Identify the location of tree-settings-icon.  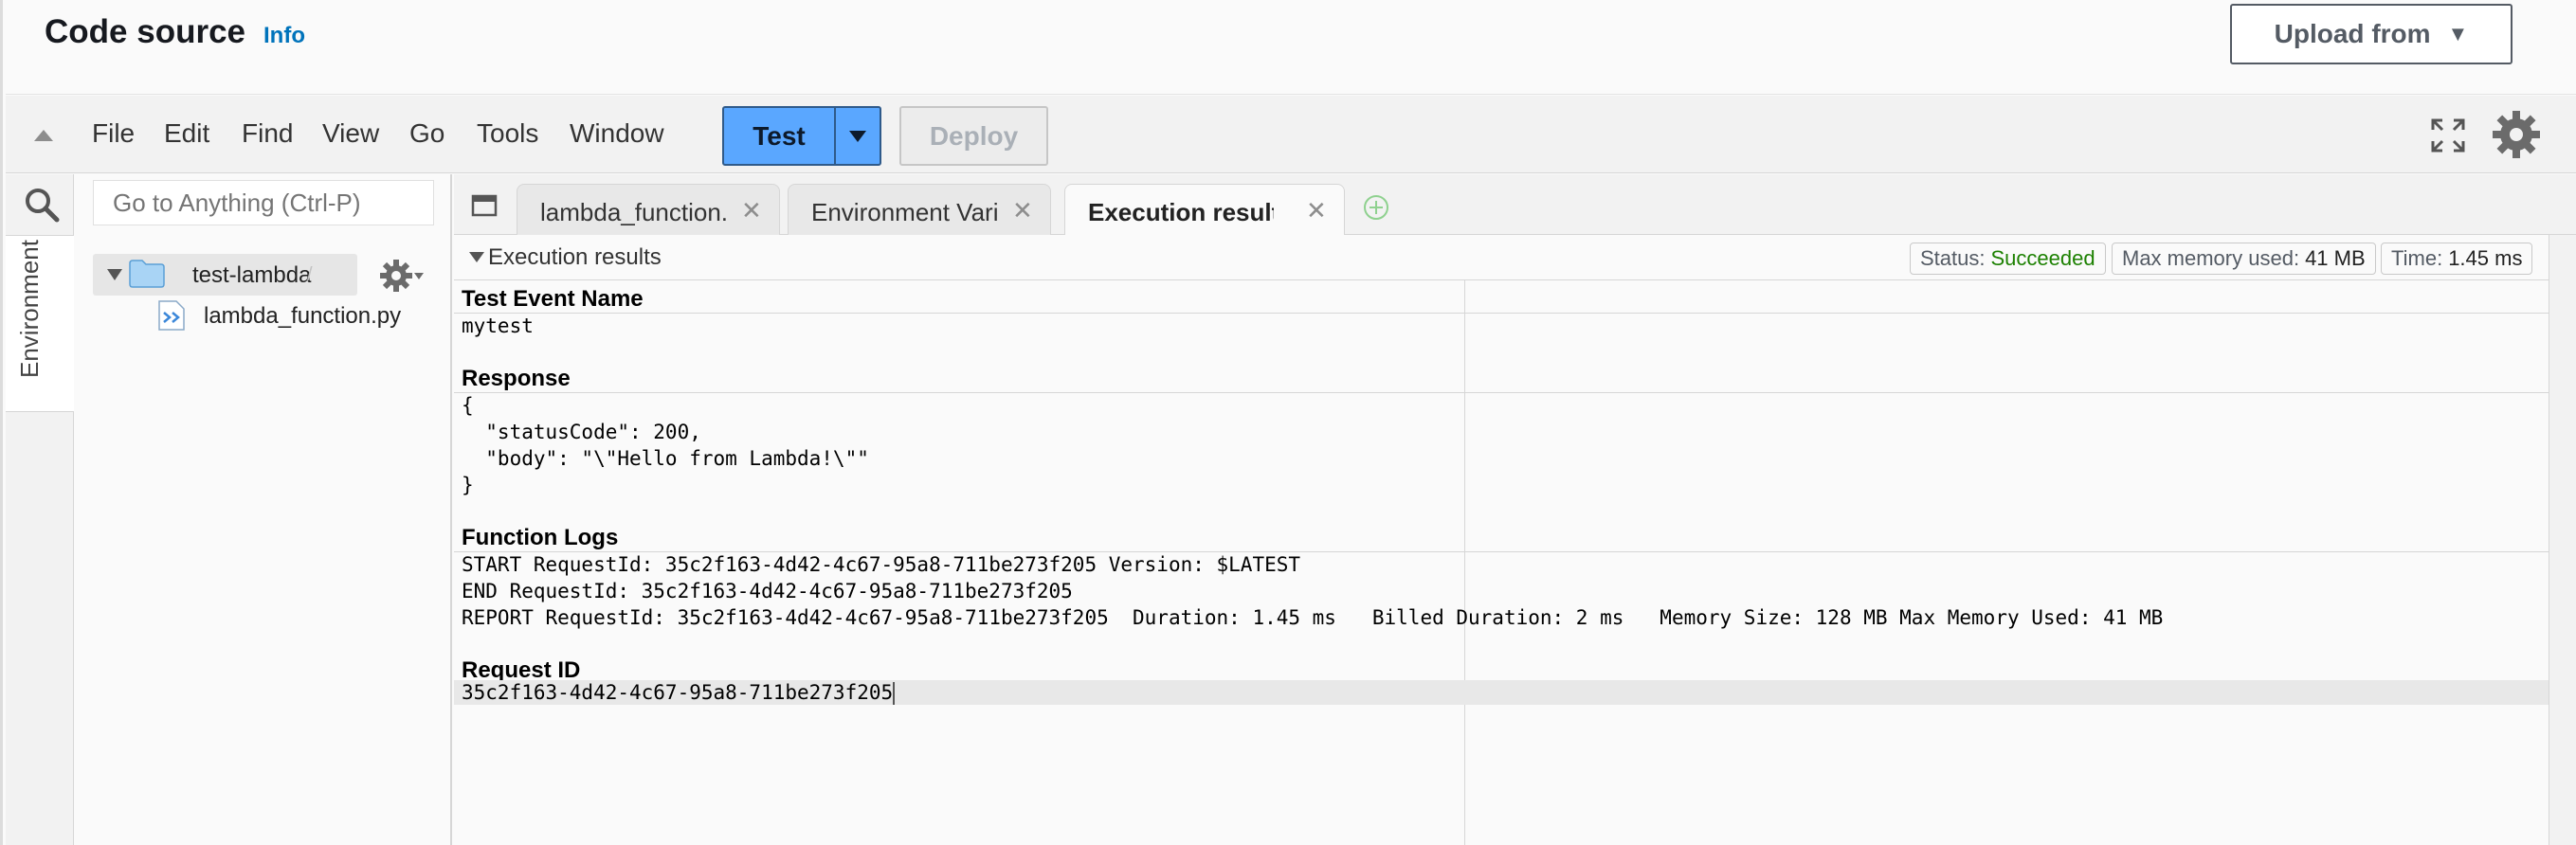
(396, 276).